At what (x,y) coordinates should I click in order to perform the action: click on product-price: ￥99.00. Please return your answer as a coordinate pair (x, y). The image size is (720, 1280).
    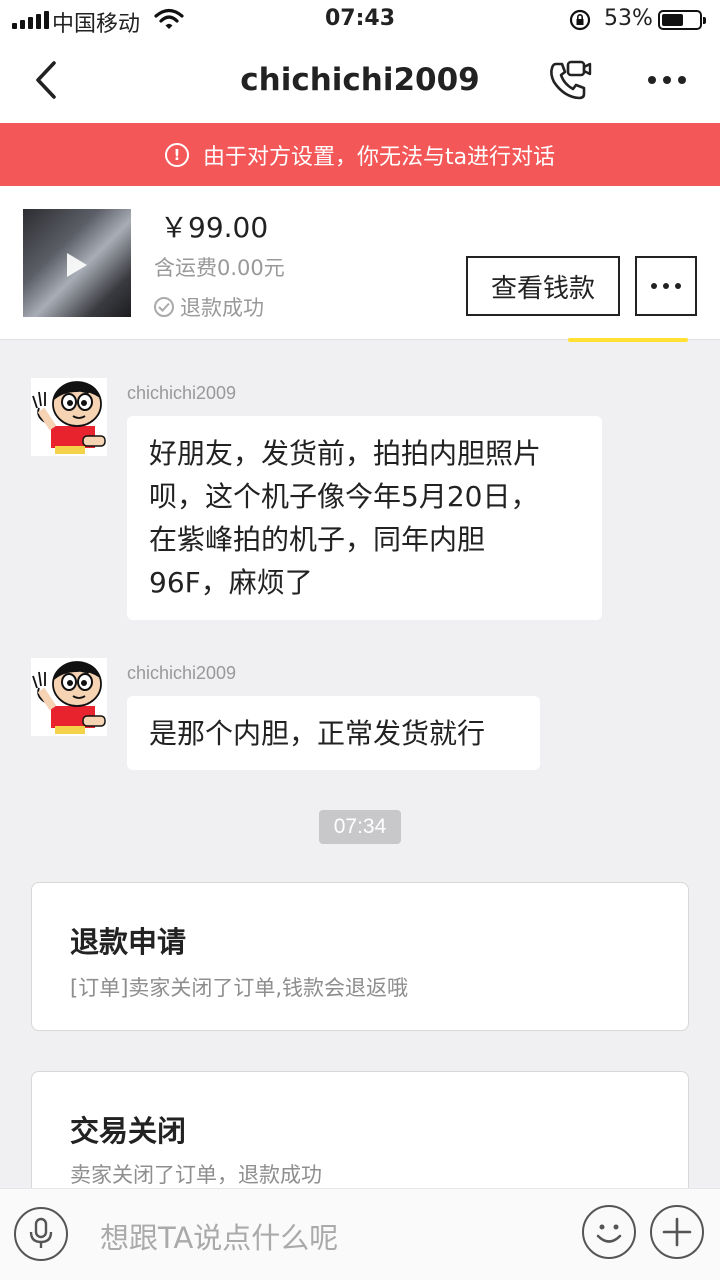
    Looking at the image, I should click on (214, 227).